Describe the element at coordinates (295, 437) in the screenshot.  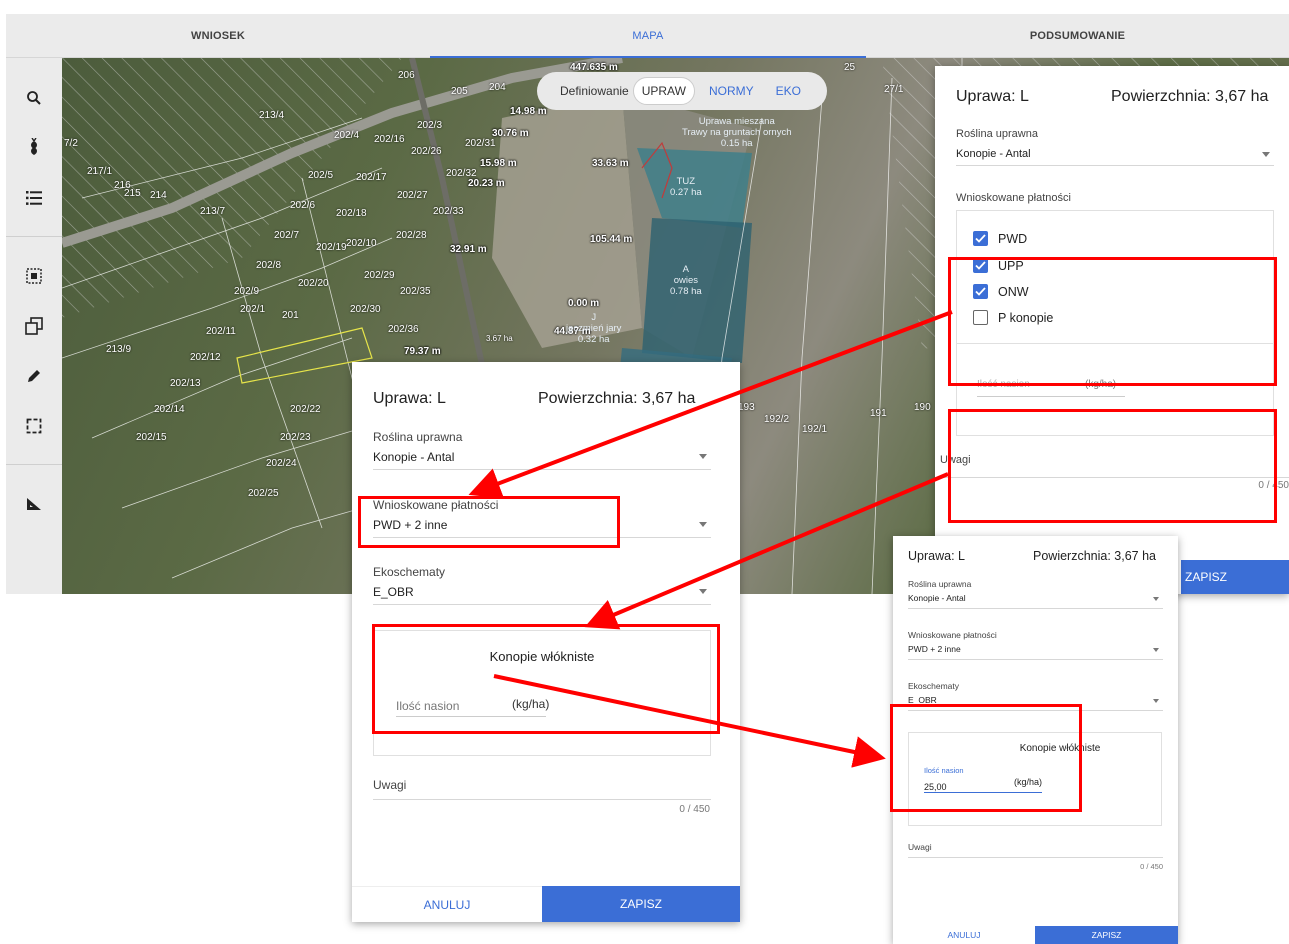
I see `parcel-label: 202/23` at that location.